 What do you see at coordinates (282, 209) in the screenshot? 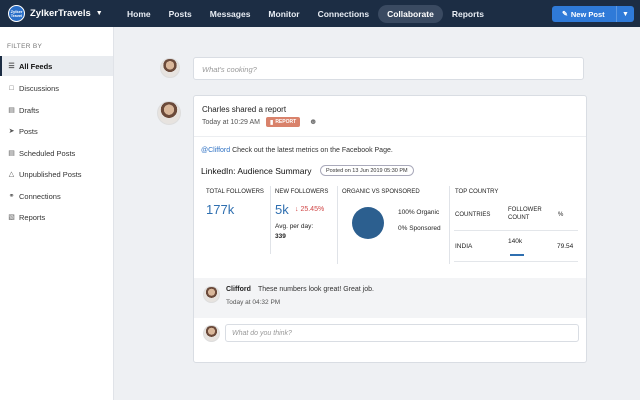
I see `new-followers-value: 5k` at bounding box center [282, 209].